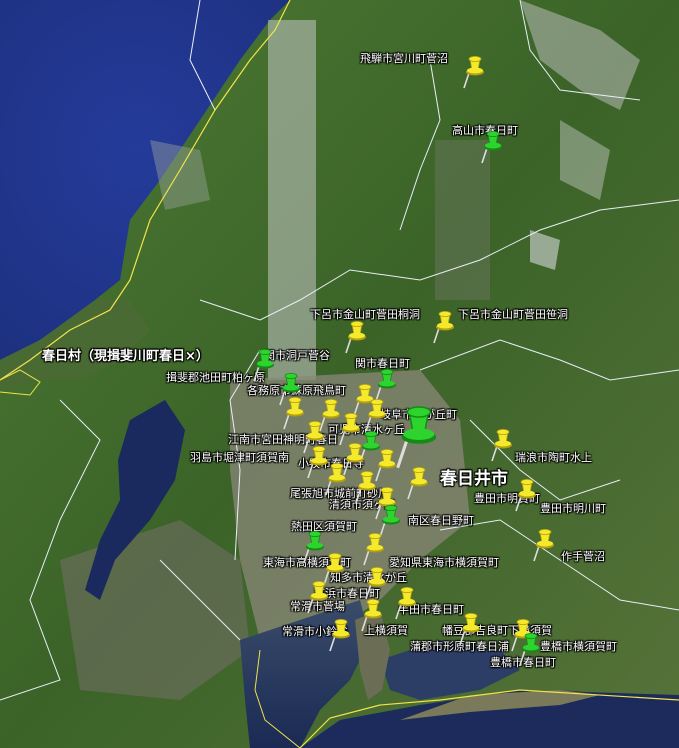  I want to click on label-kasuga-village: 春日村（現揖斐川町春日×）, so click(125, 357).